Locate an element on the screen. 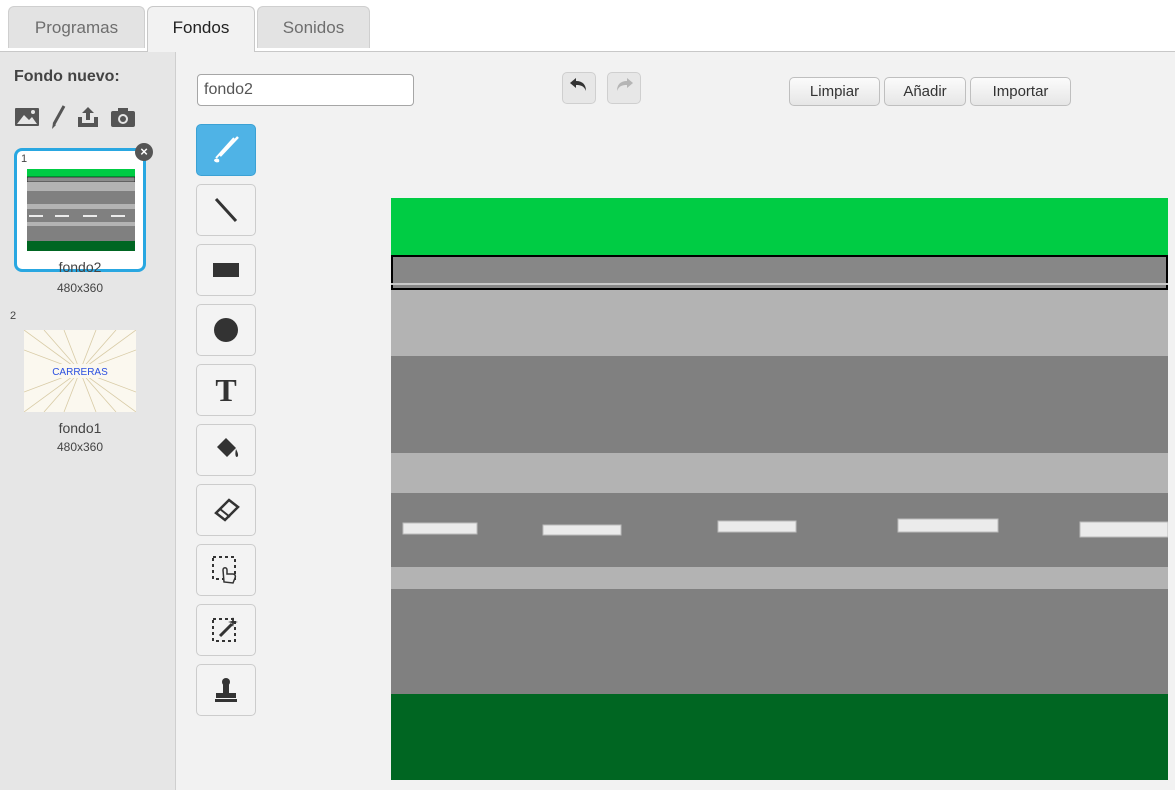  ellipse-icon is located at coordinates (226, 330).